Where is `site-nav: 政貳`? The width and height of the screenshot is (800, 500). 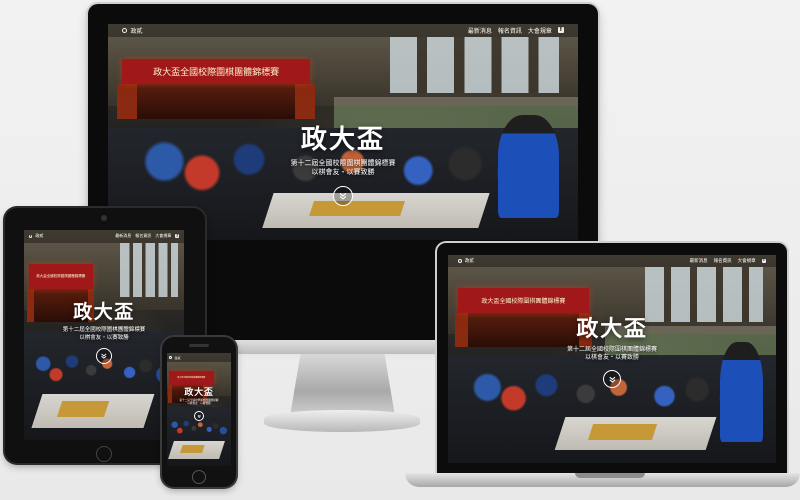 site-nav: 政貳 is located at coordinates (199, 358).